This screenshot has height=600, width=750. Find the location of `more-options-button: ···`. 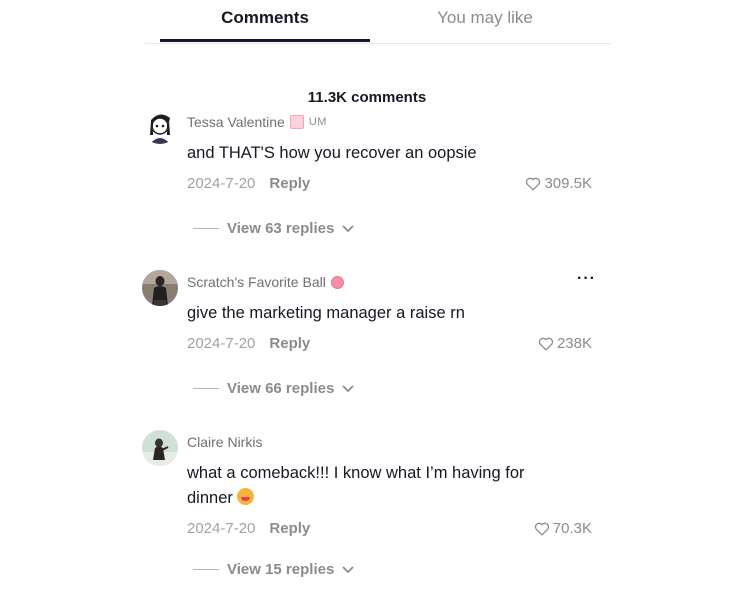

more-options-button: ··· is located at coordinates (586, 279).